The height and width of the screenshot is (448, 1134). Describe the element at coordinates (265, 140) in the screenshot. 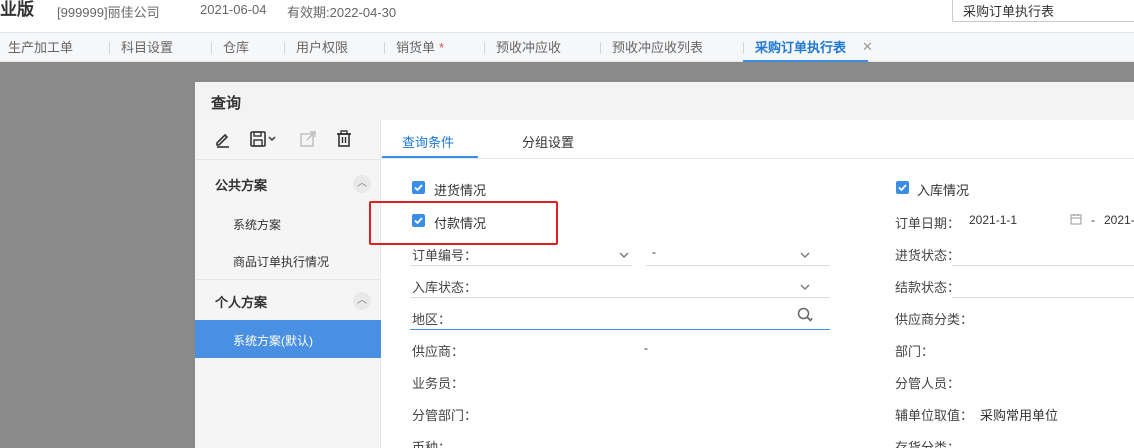

I see `save-icon` at that location.